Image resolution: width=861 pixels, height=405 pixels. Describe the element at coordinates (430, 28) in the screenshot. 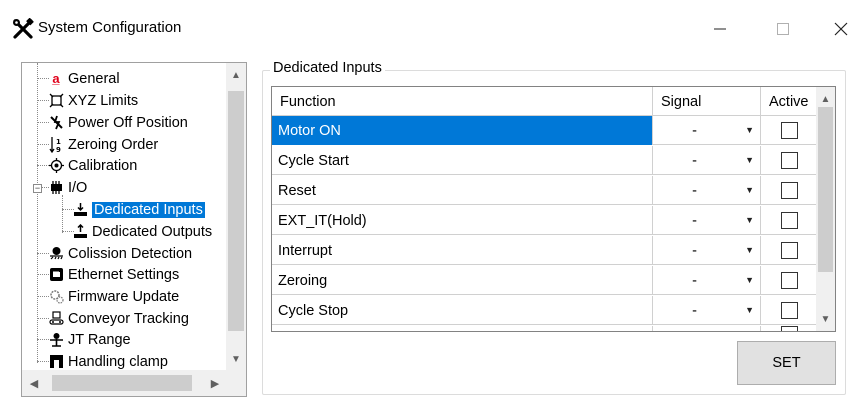

I see `title-bar: System Configuration` at that location.